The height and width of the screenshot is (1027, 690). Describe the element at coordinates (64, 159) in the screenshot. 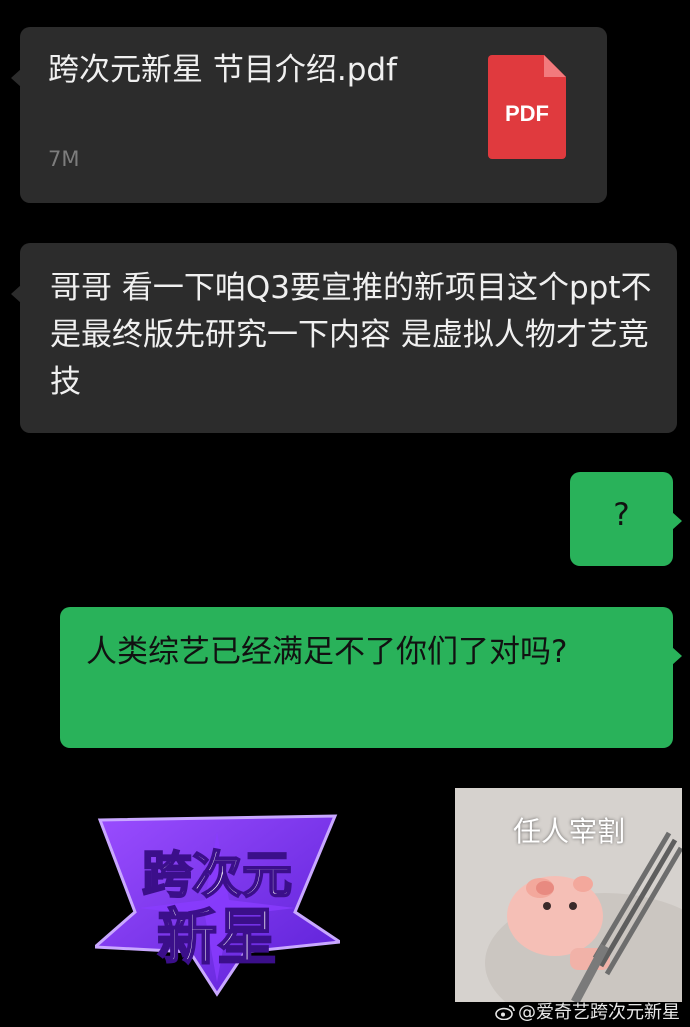

I see `file-size: 7M` at that location.